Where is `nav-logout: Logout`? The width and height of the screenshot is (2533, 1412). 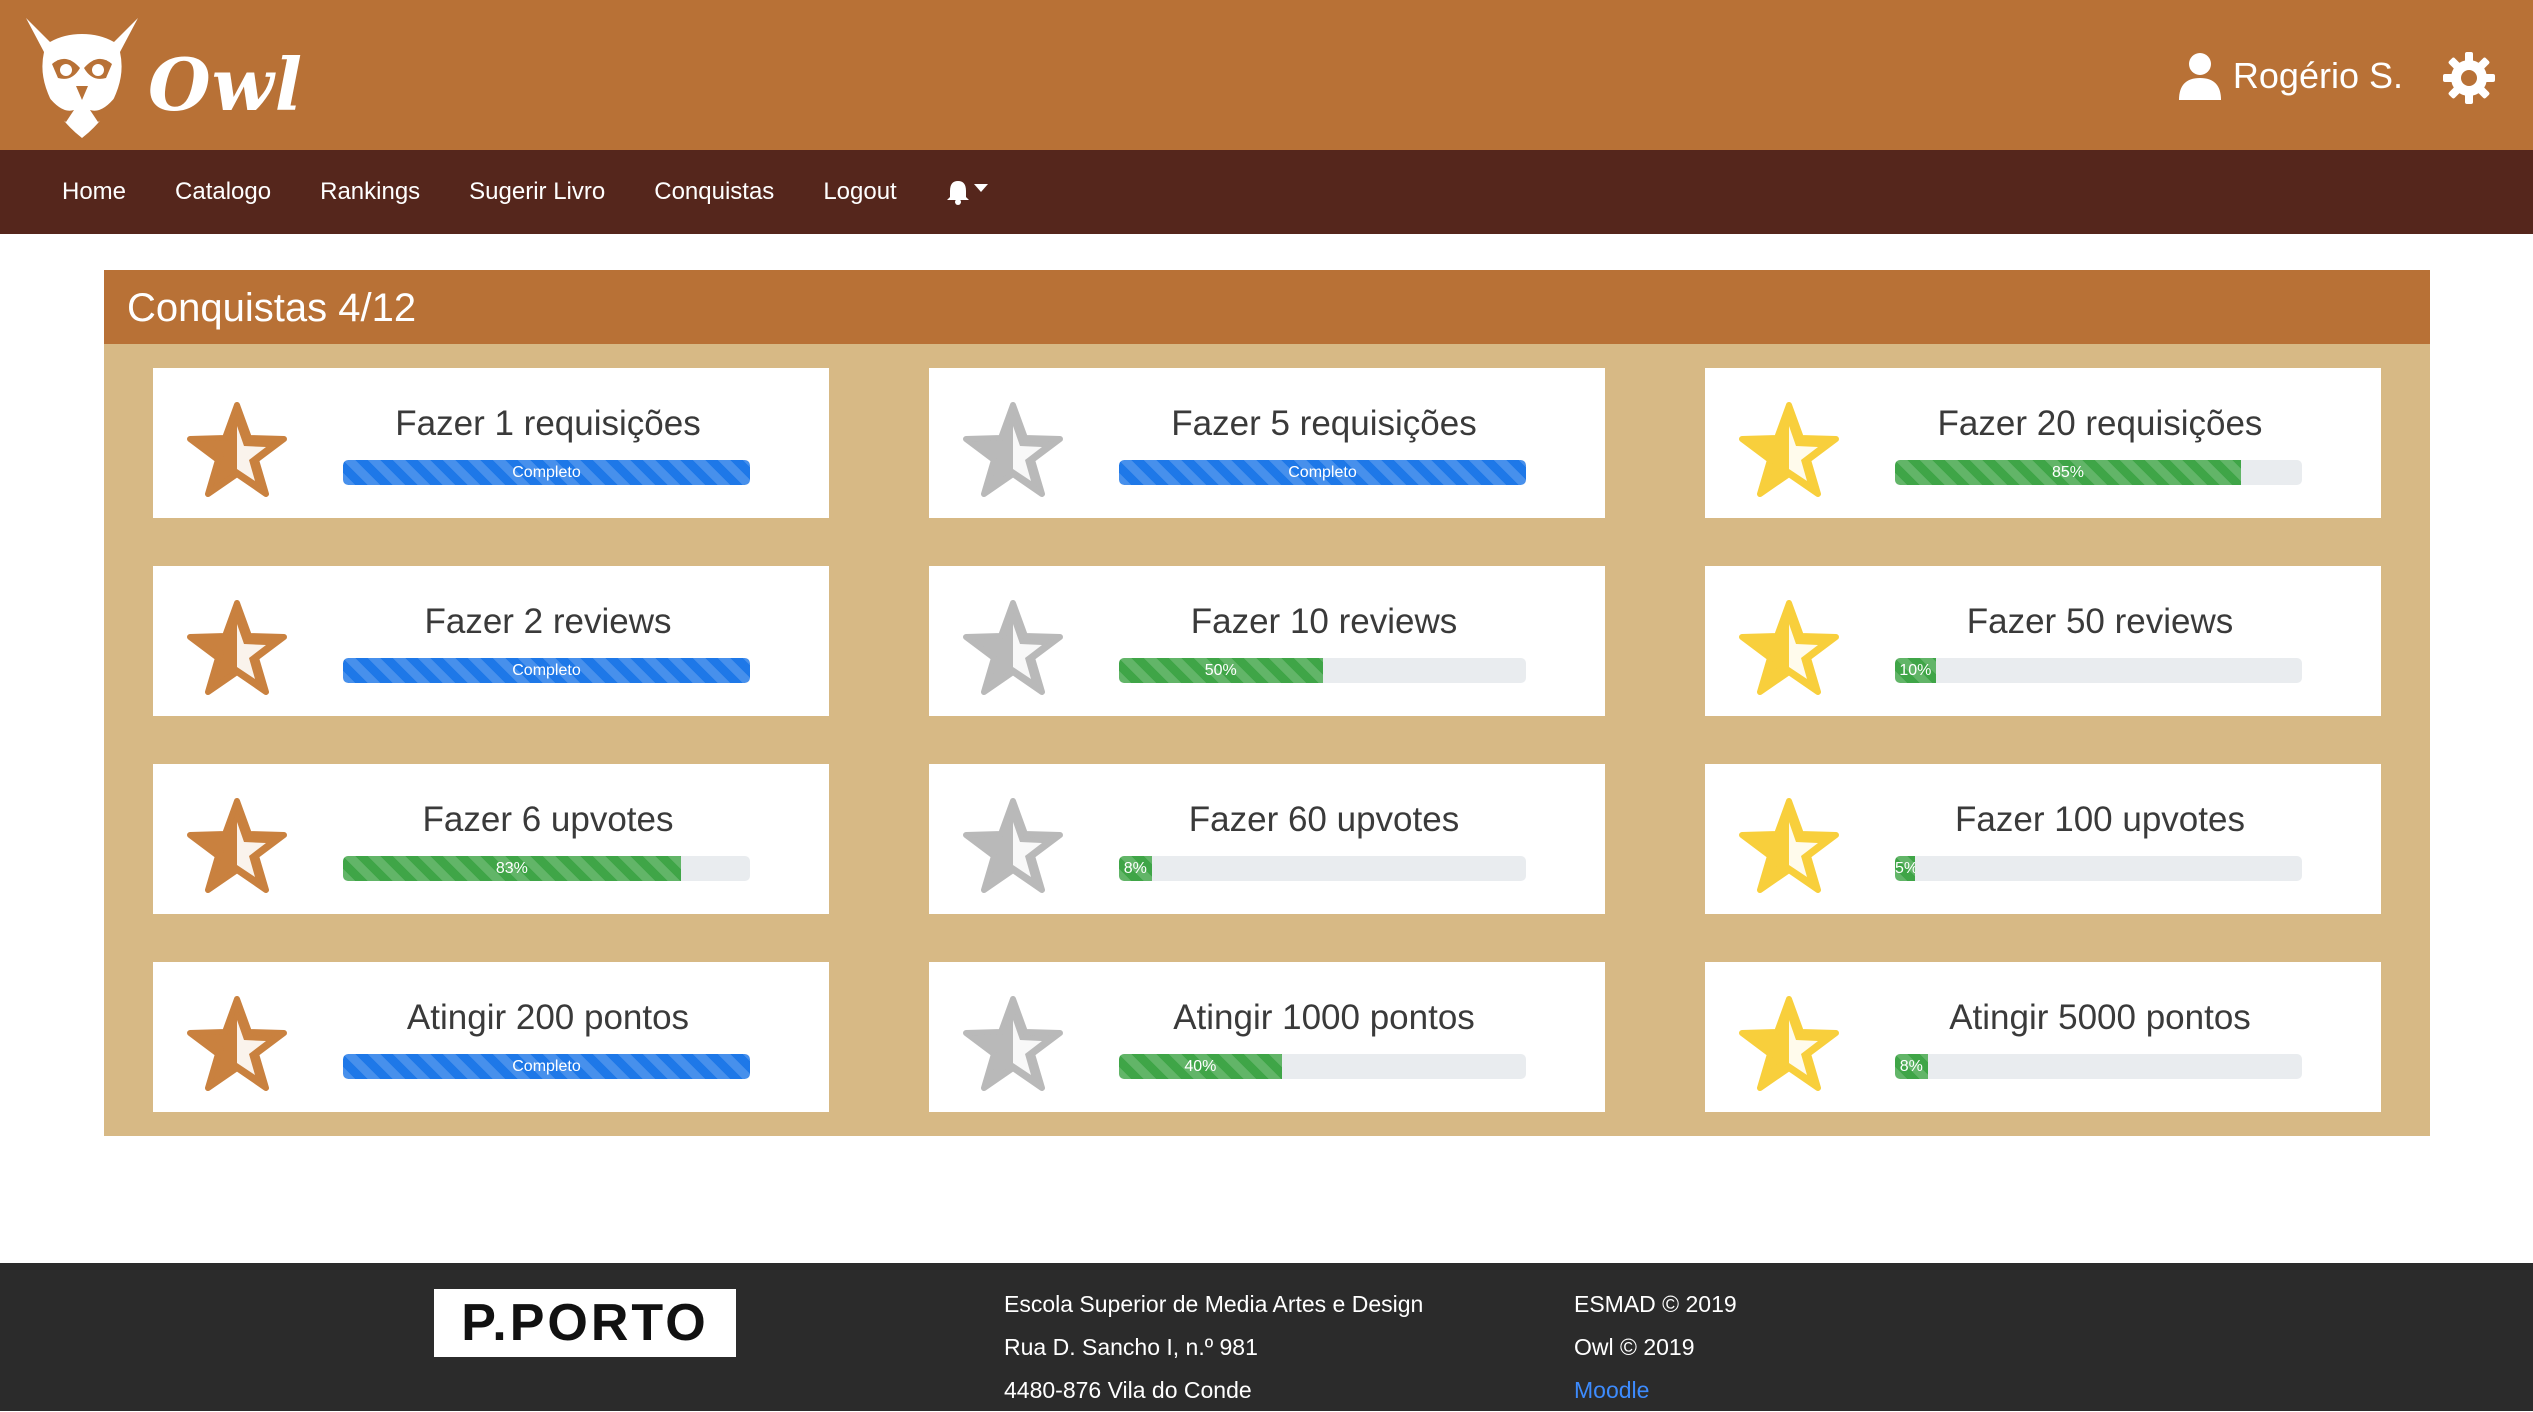 nav-logout: Logout is located at coordinates (859, 192).